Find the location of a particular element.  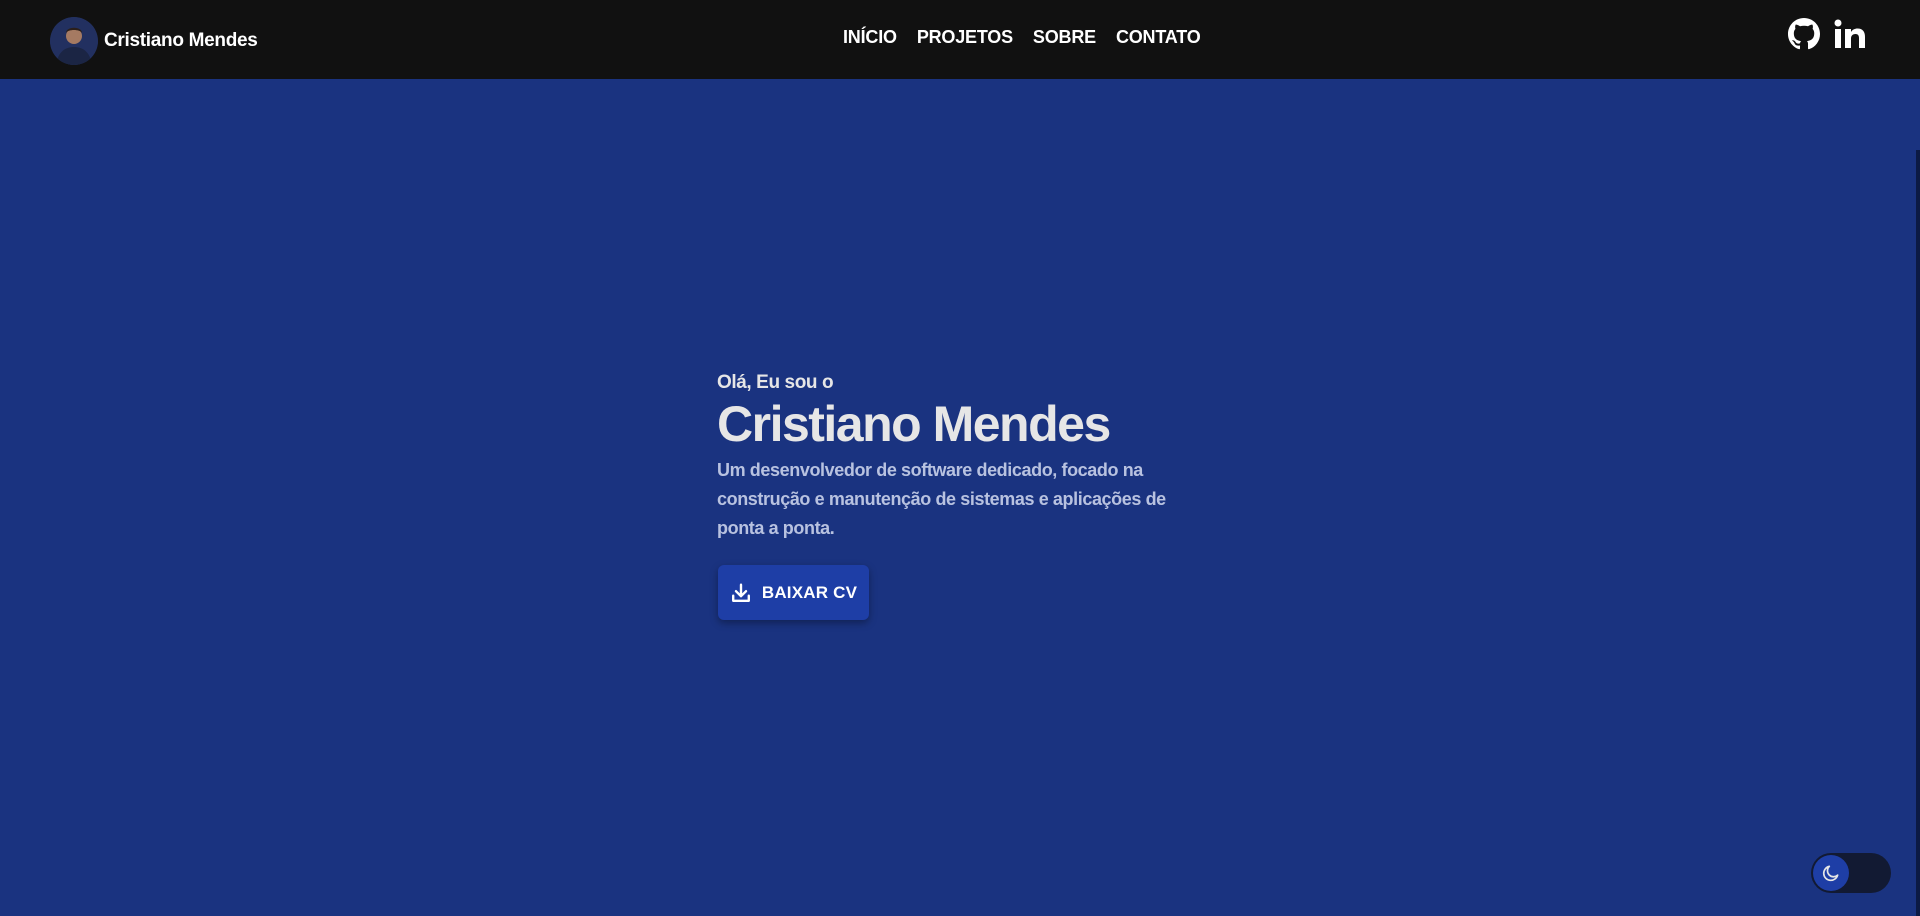

nav-item-projetos: PROJETOS is located at coordinates (965, 37).